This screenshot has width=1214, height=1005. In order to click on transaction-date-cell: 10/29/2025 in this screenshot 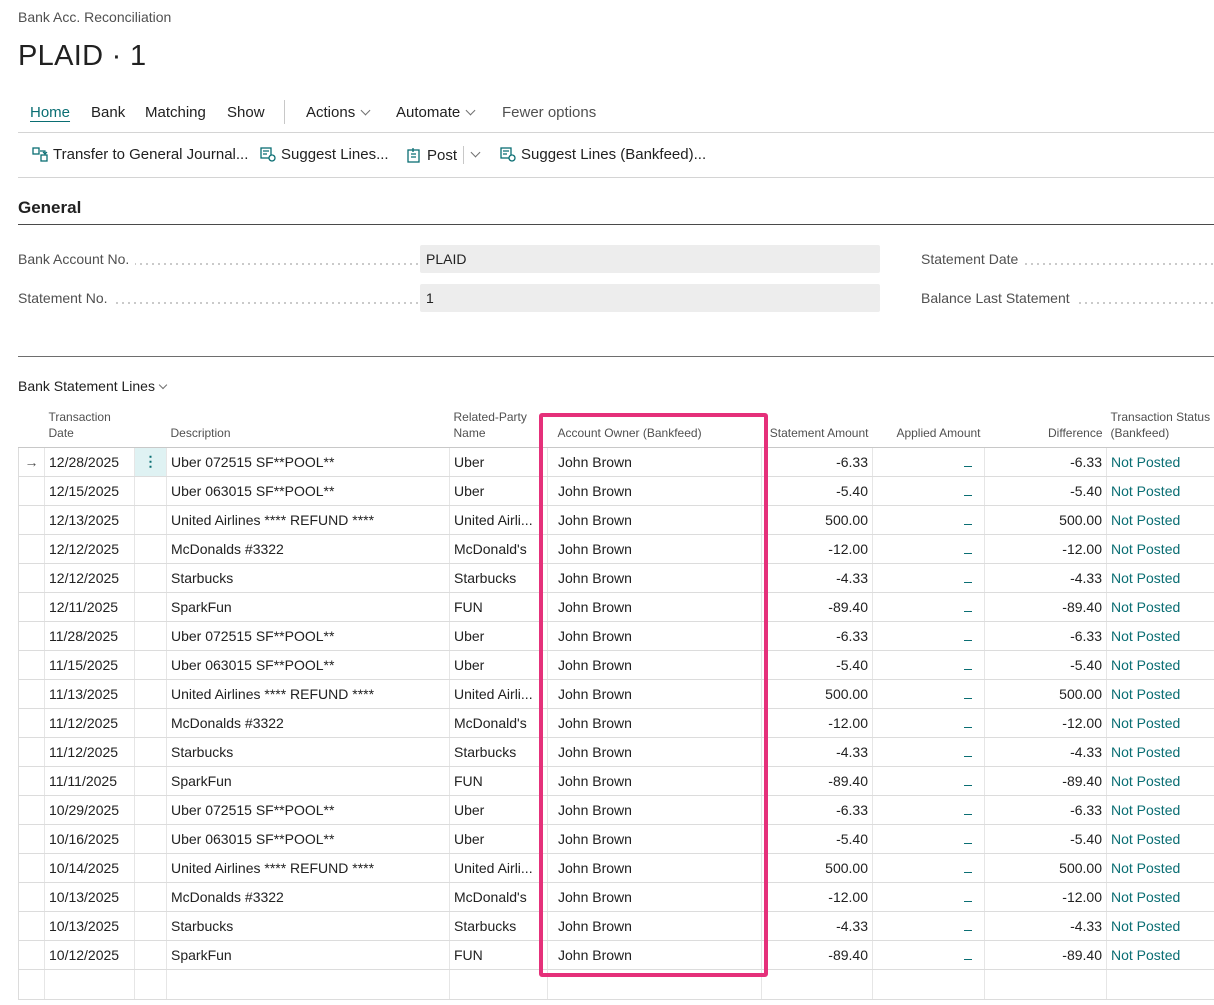, I will do `click(89, 810)`.